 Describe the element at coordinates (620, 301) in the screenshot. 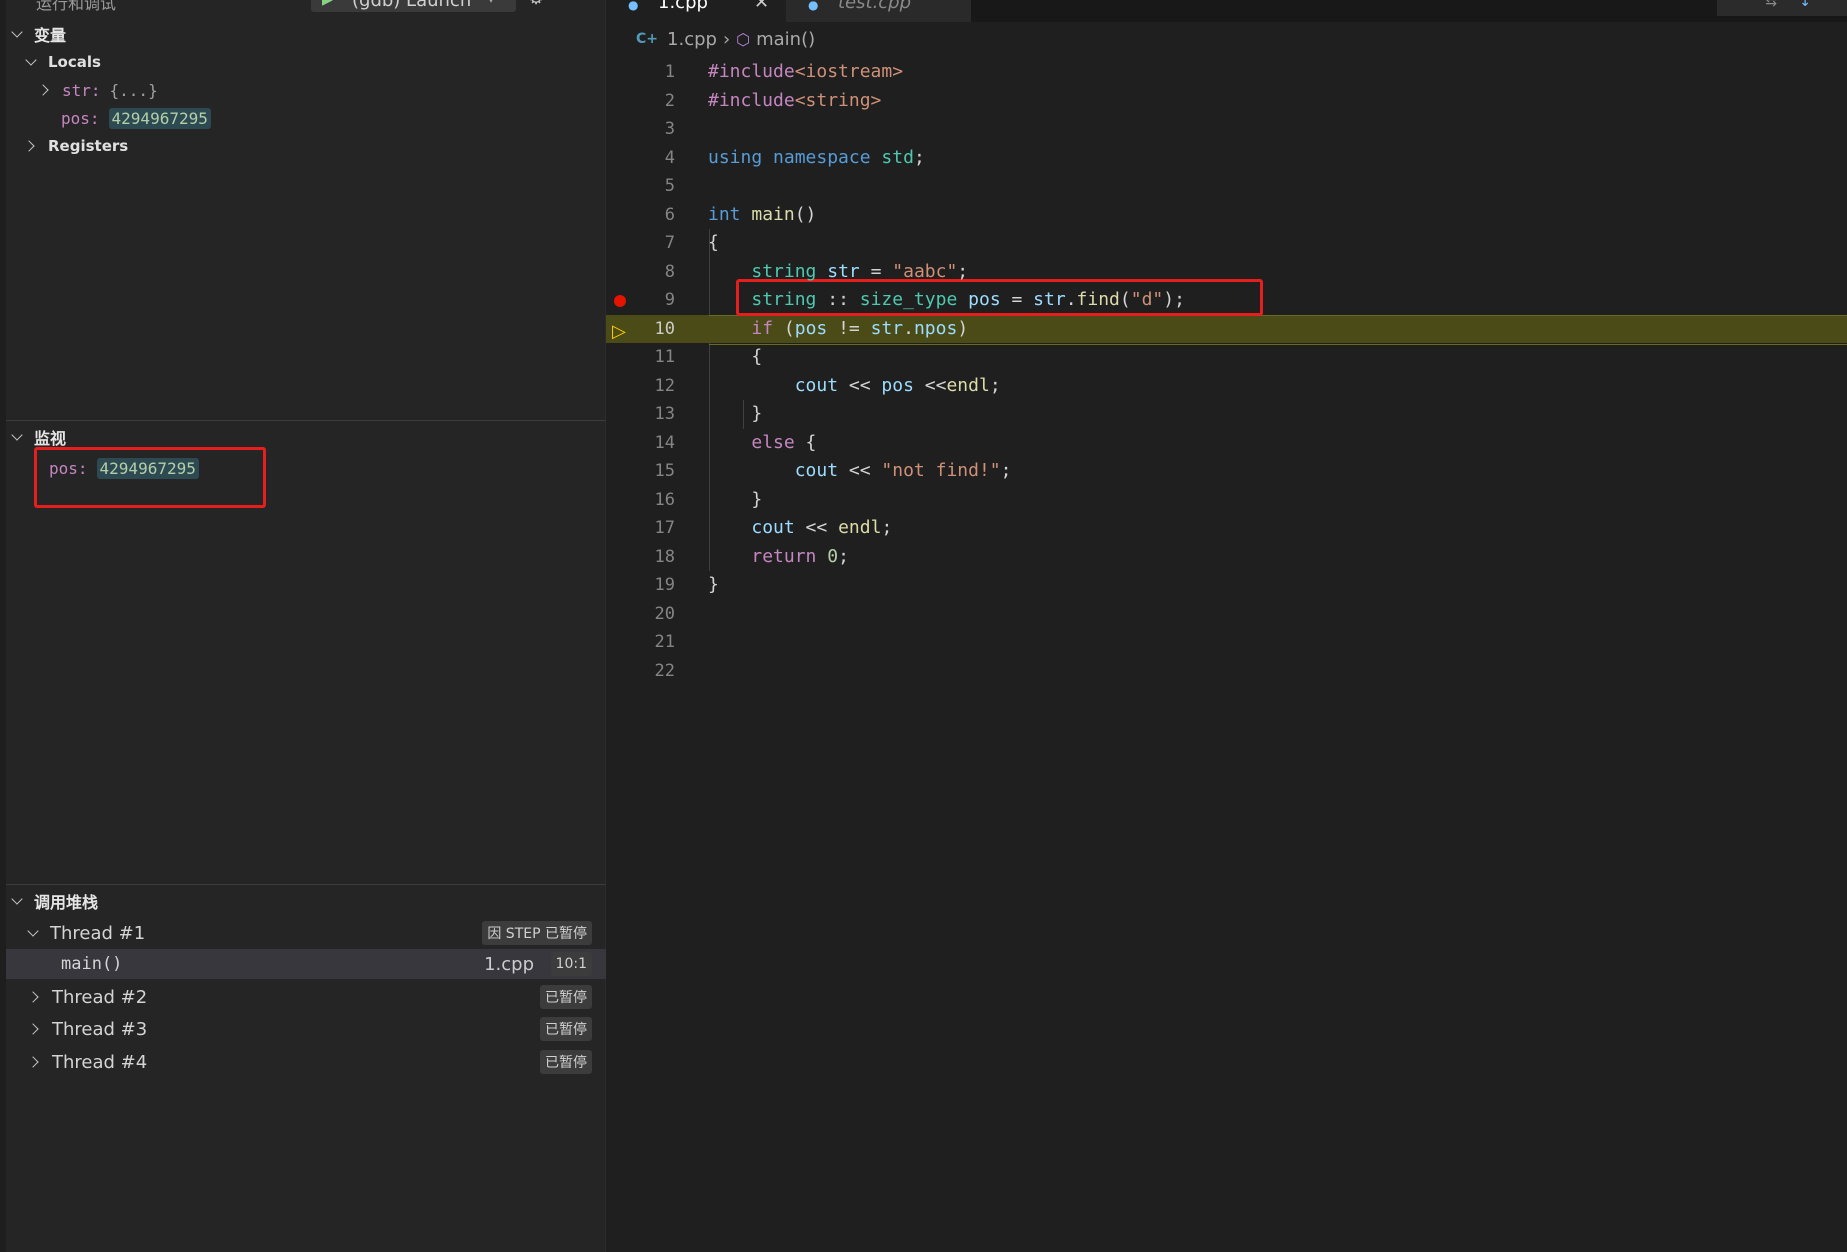

I see `breakpoint-icon` at that location.